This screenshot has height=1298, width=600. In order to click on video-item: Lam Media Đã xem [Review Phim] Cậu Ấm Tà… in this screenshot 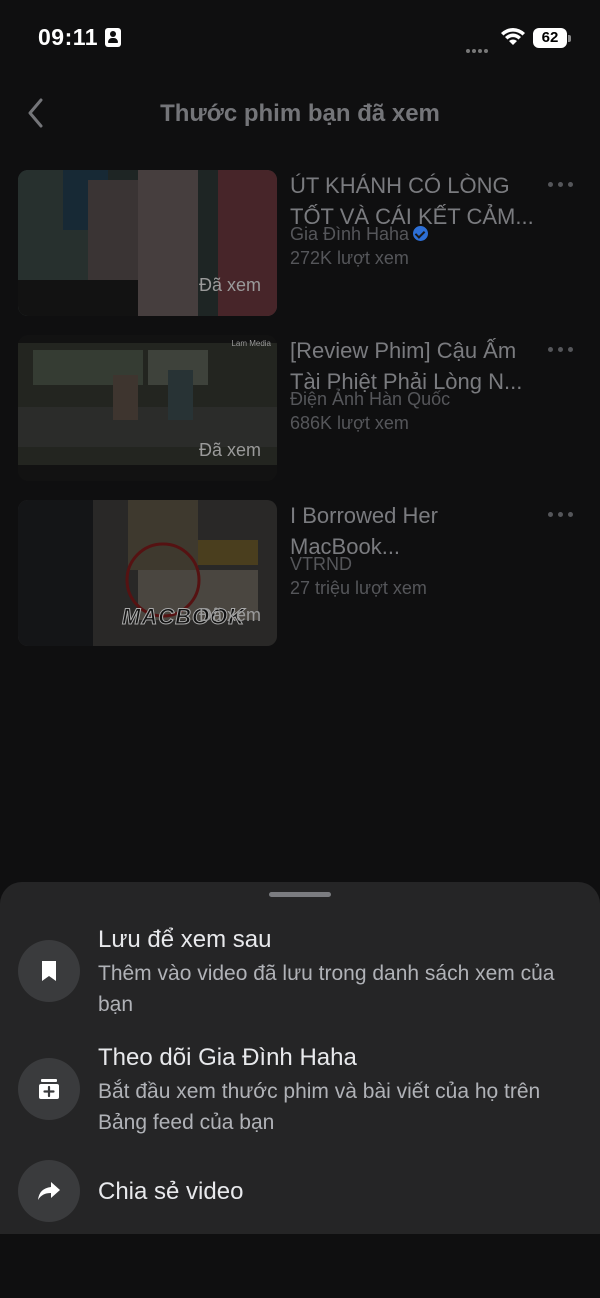, I will do `click(300, 409)`.